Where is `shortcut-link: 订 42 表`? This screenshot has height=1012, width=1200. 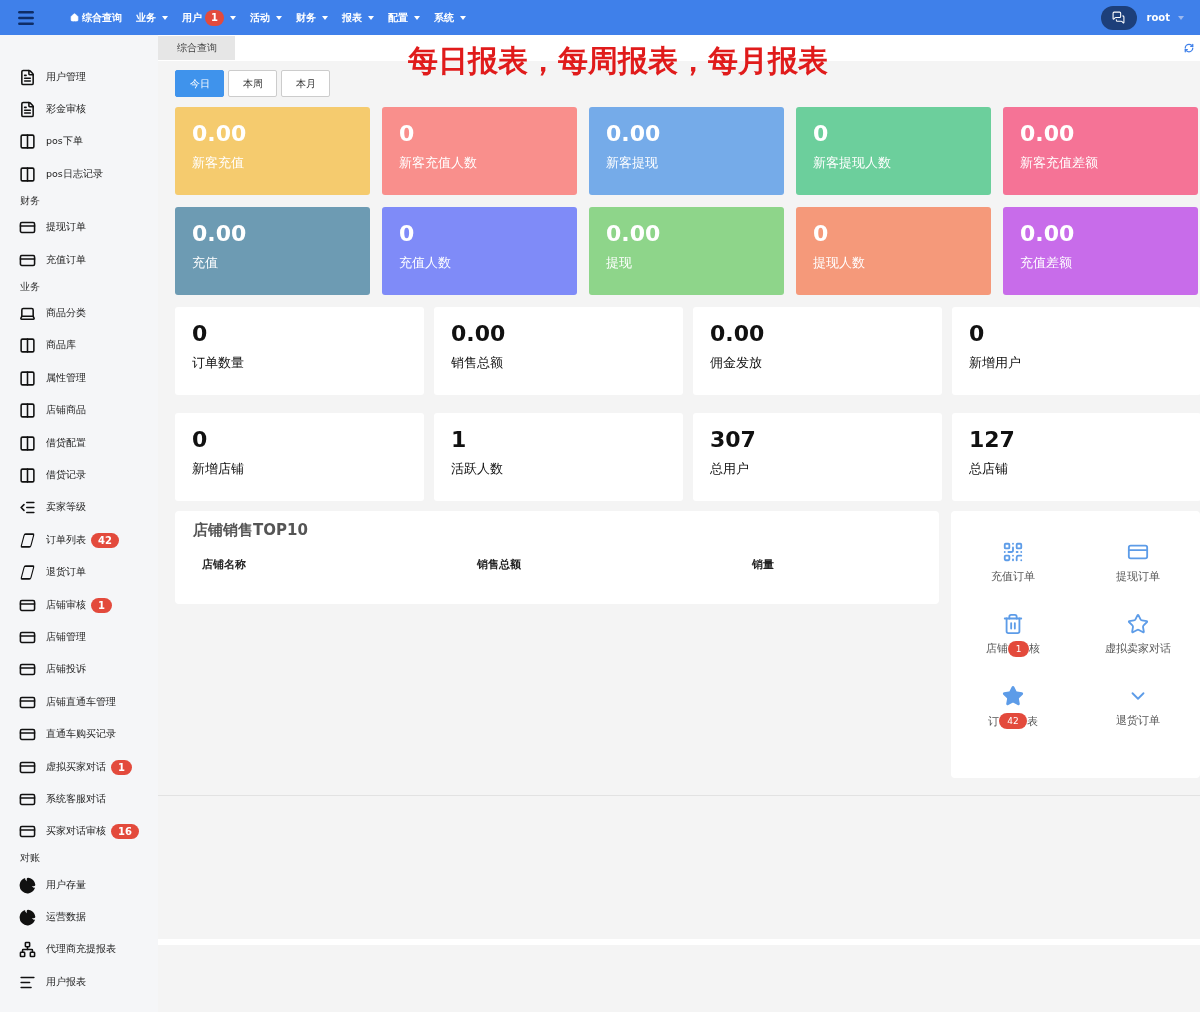
shortcut-link: 订 42 表 is located at coordinates (1013, 721).